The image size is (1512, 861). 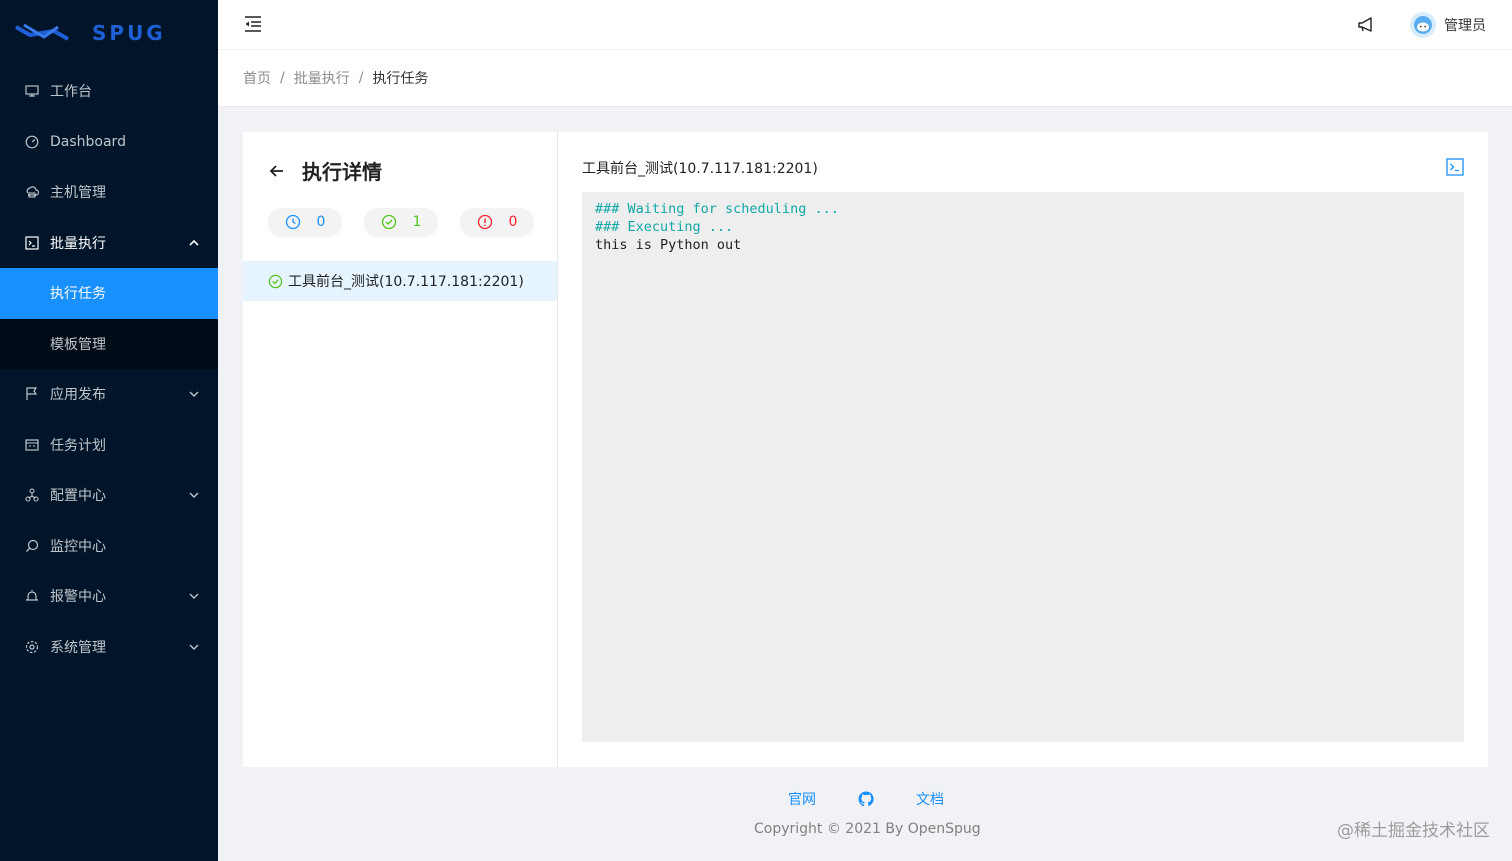 I want to click on sidebar-item-label: 主机管理, so click(x=78, y=193).